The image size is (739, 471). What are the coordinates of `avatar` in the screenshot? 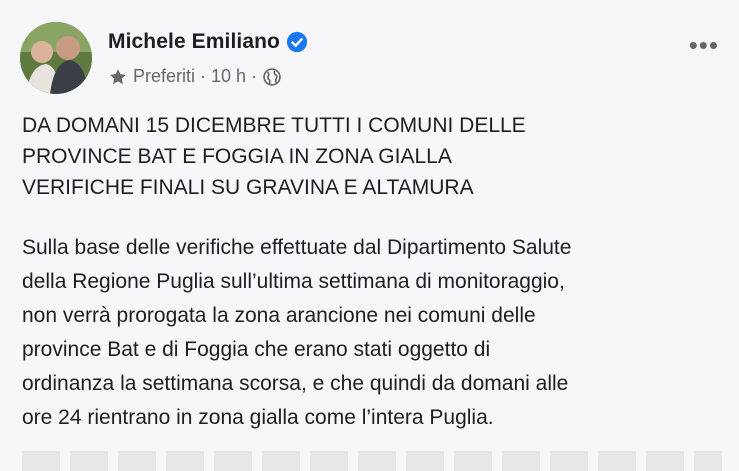 It's located at (56, 58).